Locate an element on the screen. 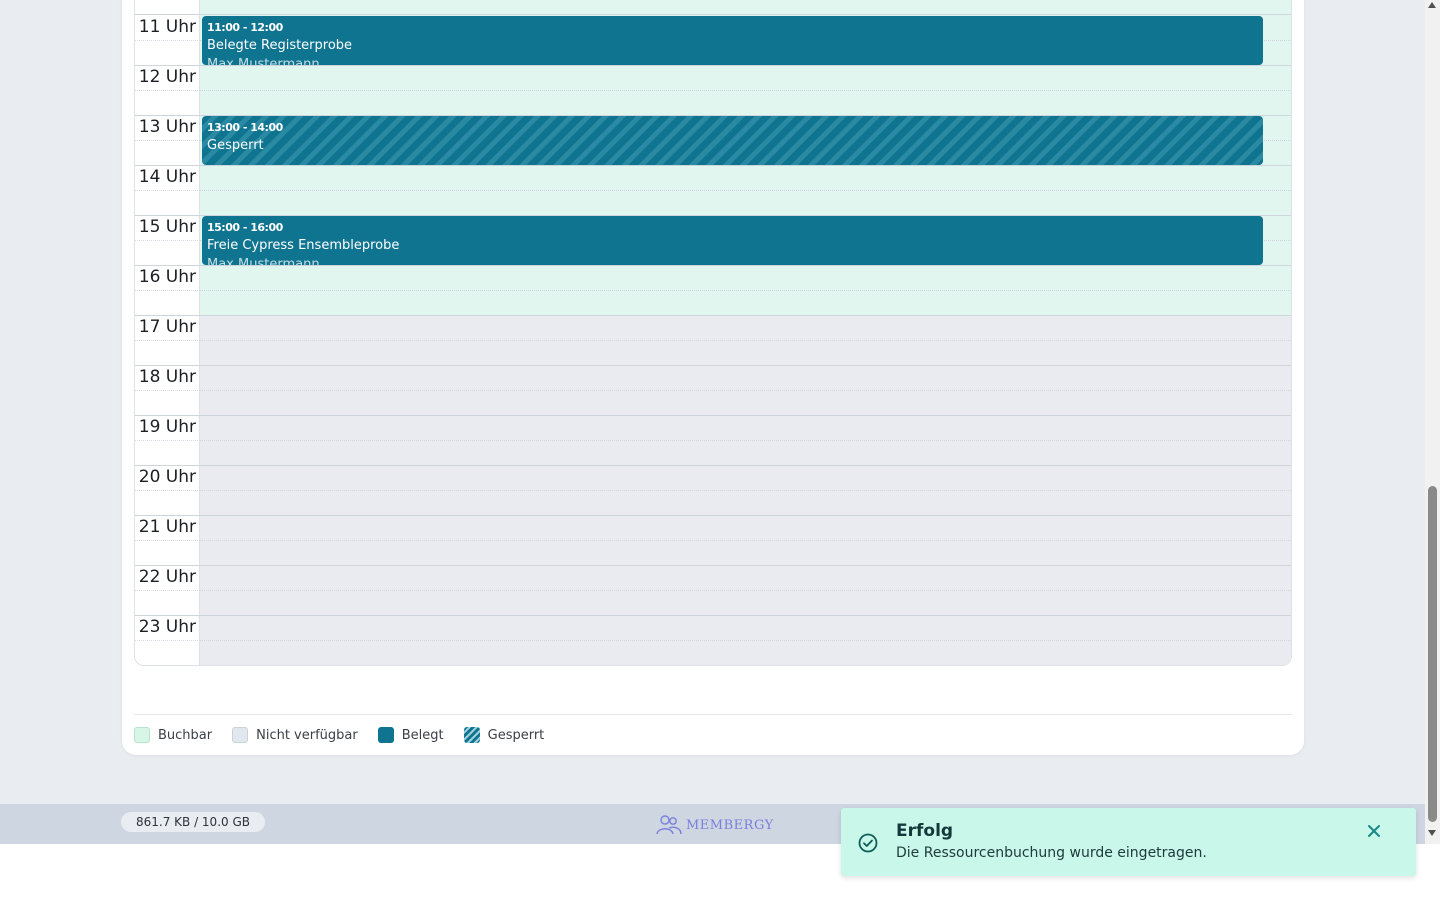 The height and width of the screenshot is (900, 1440). event-title: Gesperrt is located at coordinates (235, 145).